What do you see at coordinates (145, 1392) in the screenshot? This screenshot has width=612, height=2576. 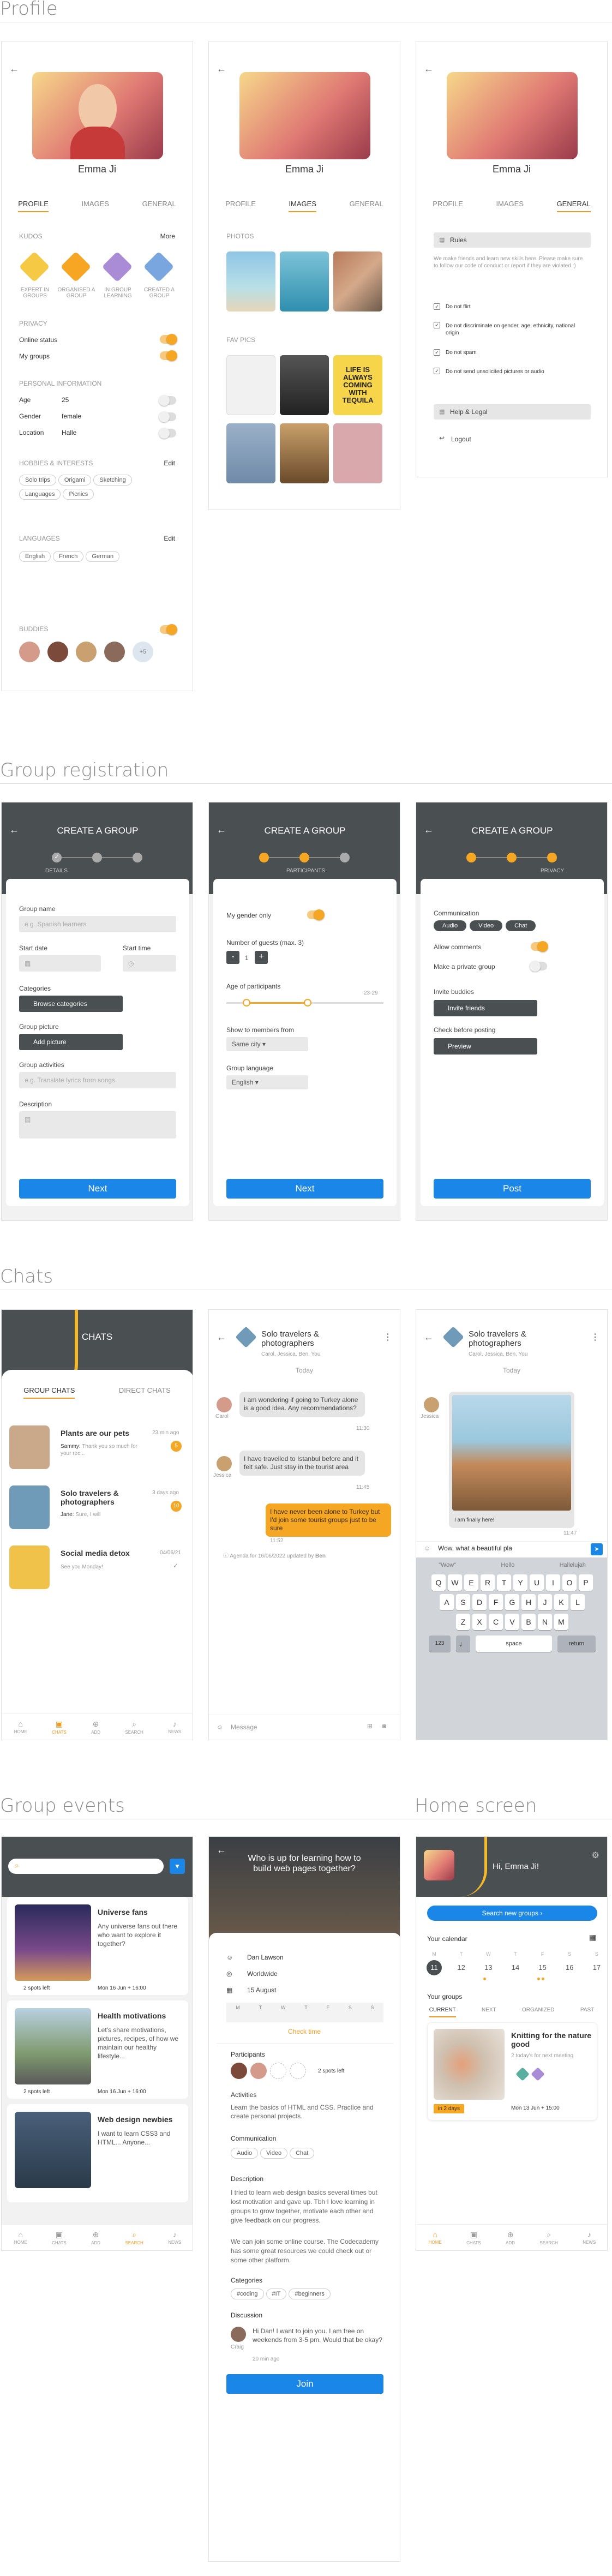 I see `tab-direct-chats: DIRECT CHATS` at bounding box center [145, 1392].